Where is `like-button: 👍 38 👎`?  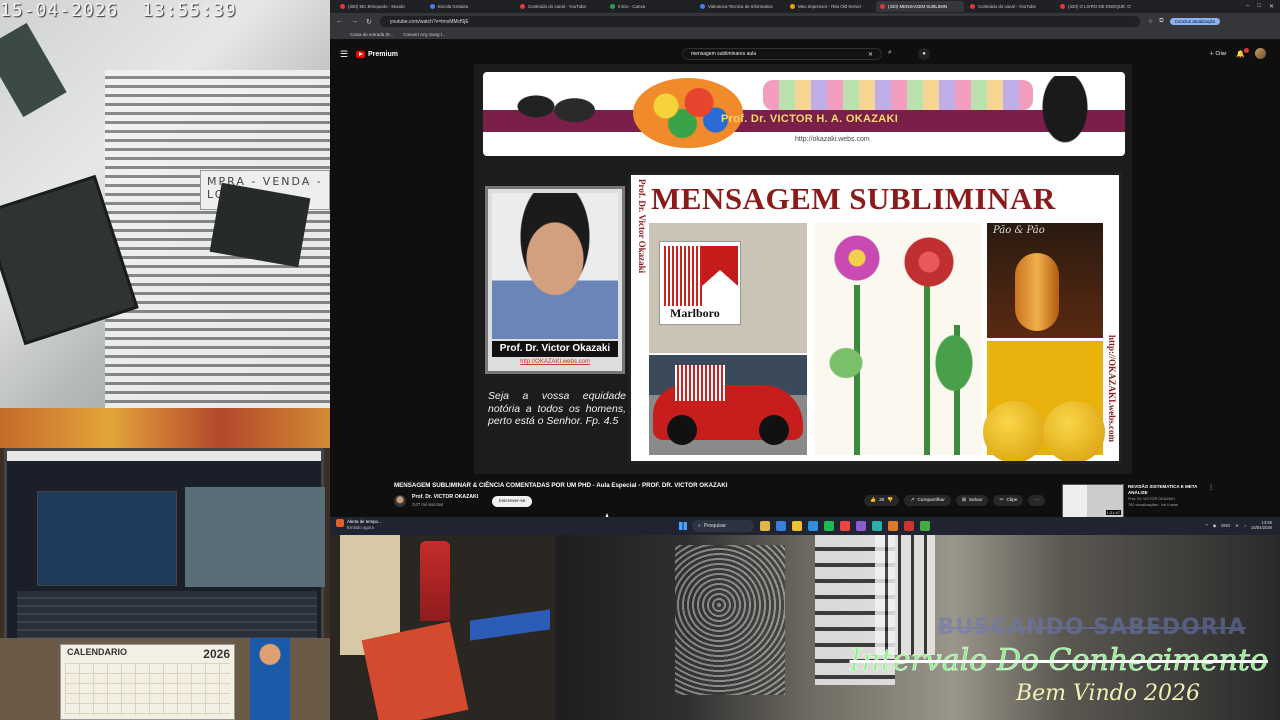 like-button: 👍 38 👎 is located at coordinates (882, 500).